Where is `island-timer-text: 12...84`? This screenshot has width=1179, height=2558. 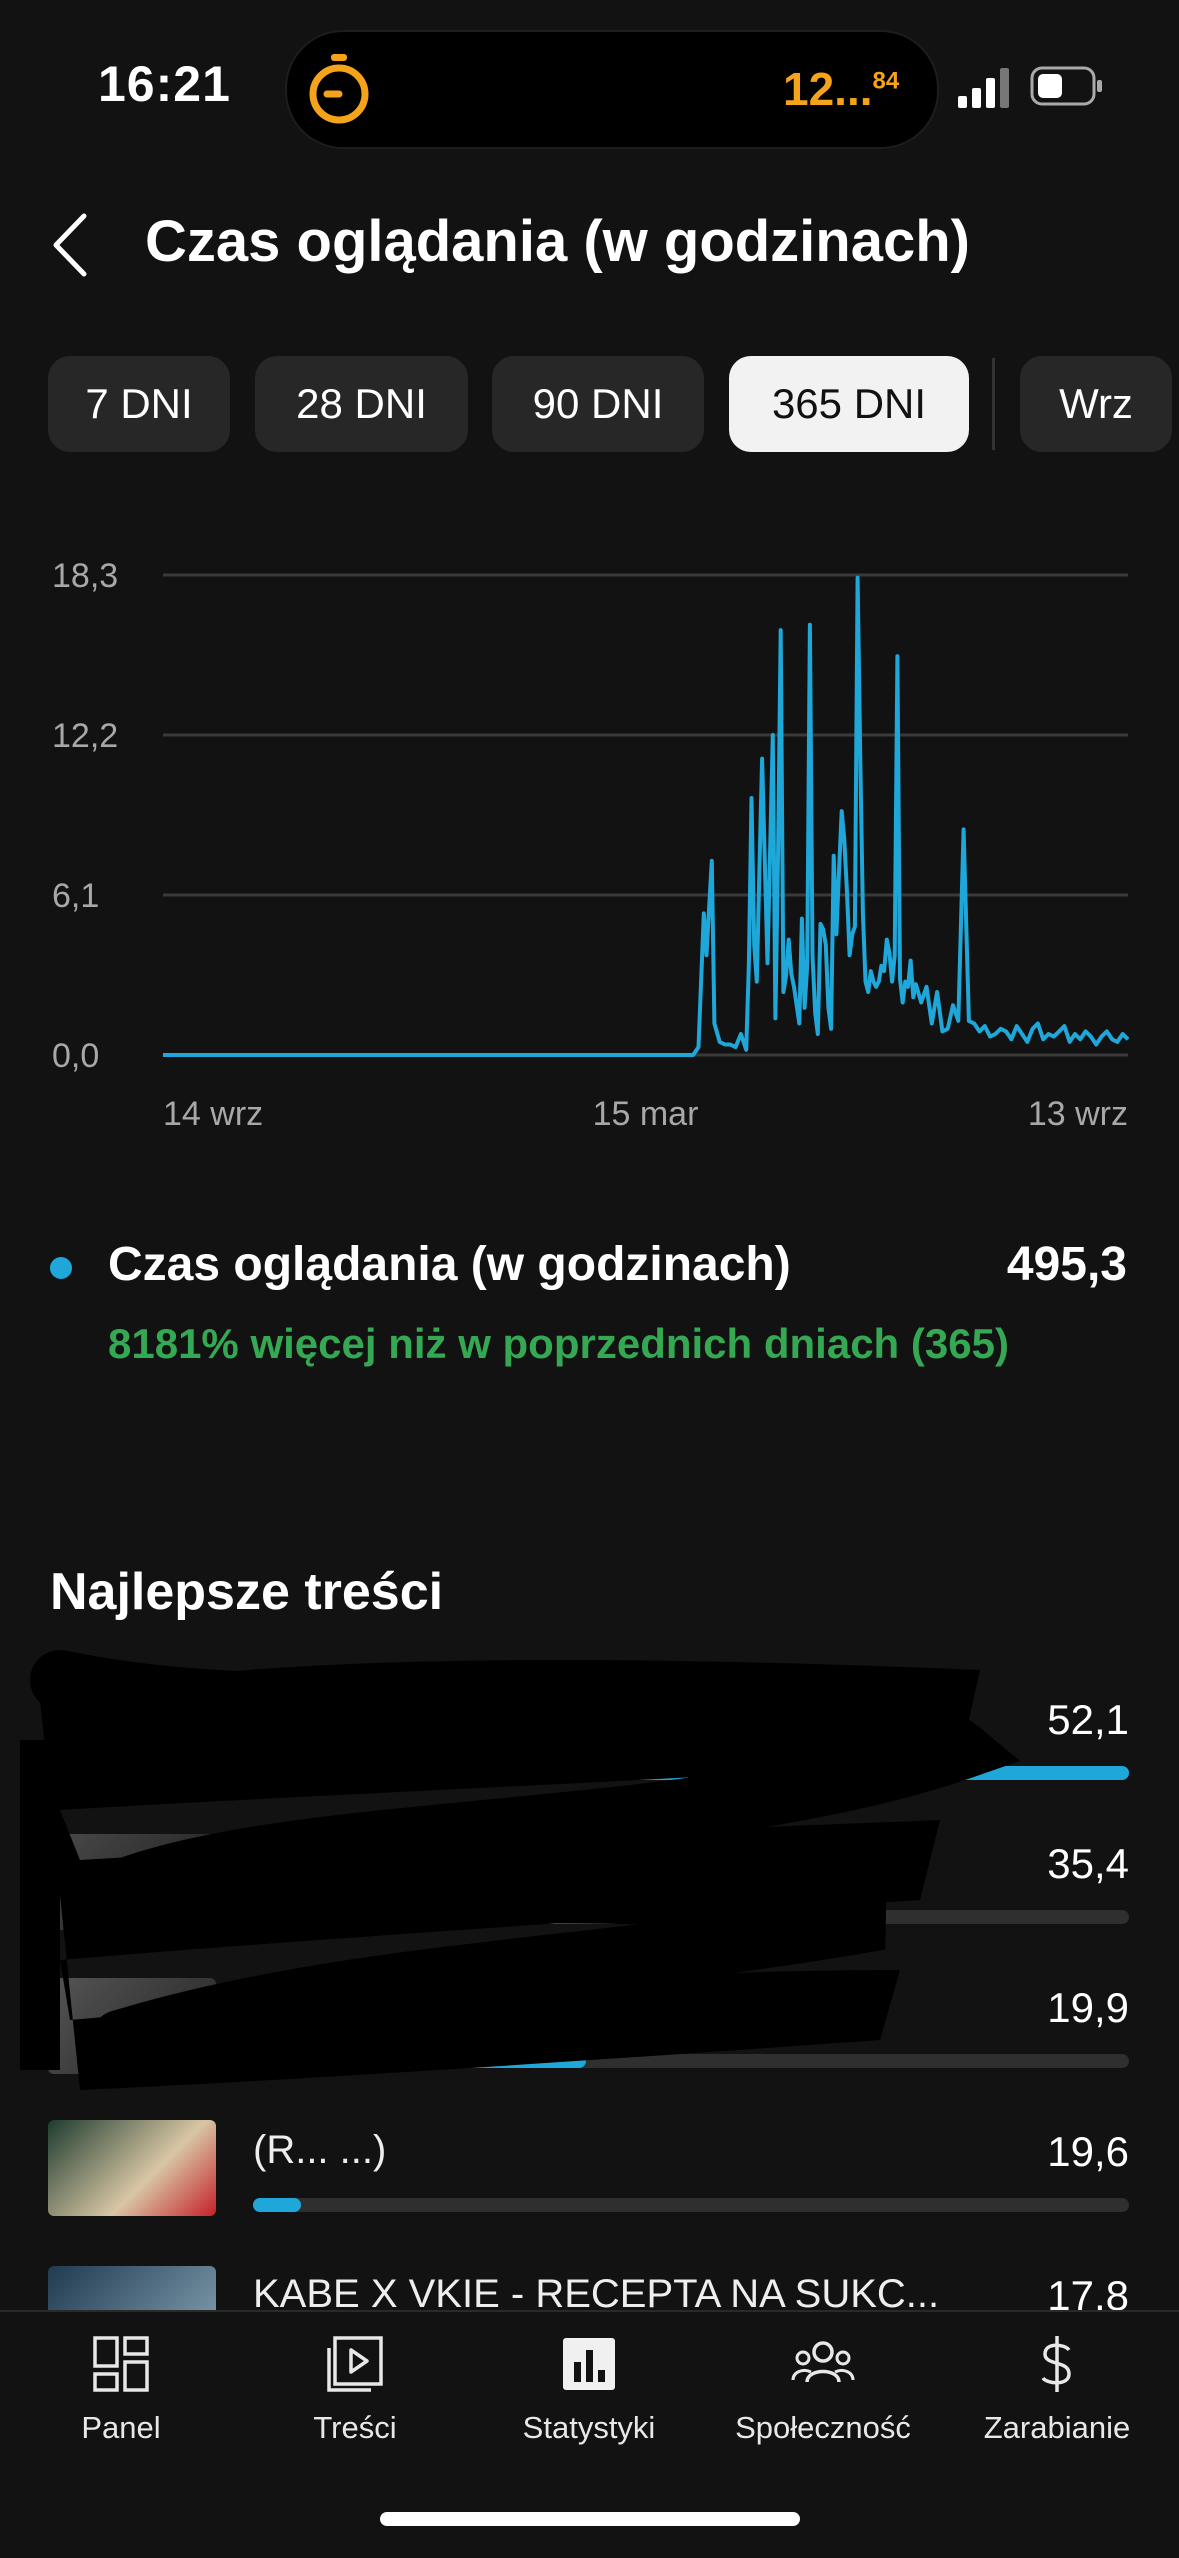
island-timer-text: 12...84 is located at coordinates (841, 89).